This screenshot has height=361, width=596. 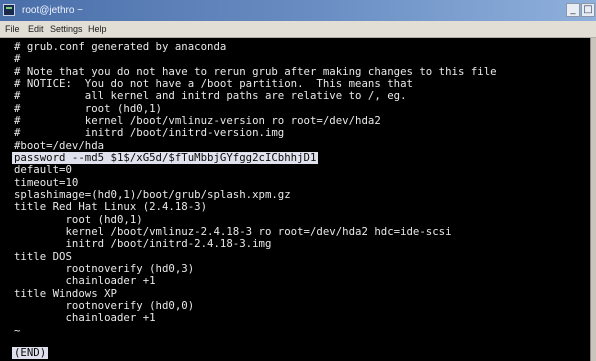 I want to click on pager-status: (END), so click(x=30, y=352).